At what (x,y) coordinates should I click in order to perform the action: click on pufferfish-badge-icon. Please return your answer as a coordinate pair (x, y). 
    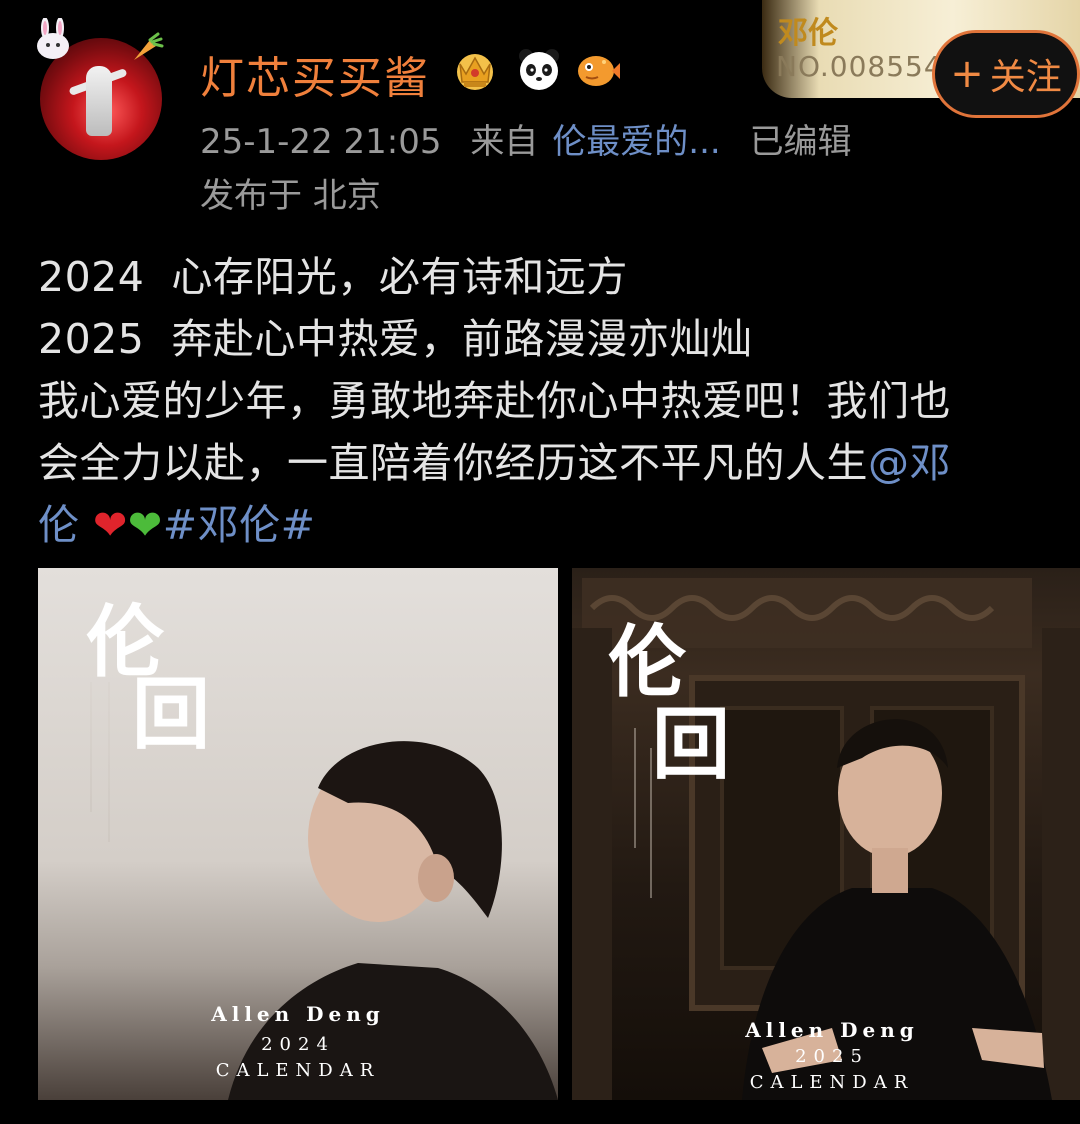
    Looking at the image, I should click on (599, 71).